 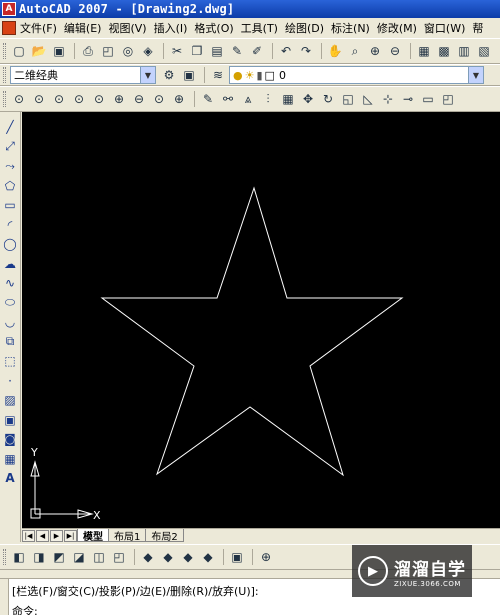 I want to click on view-right-icon: ◪, so click(x=79, y=557).